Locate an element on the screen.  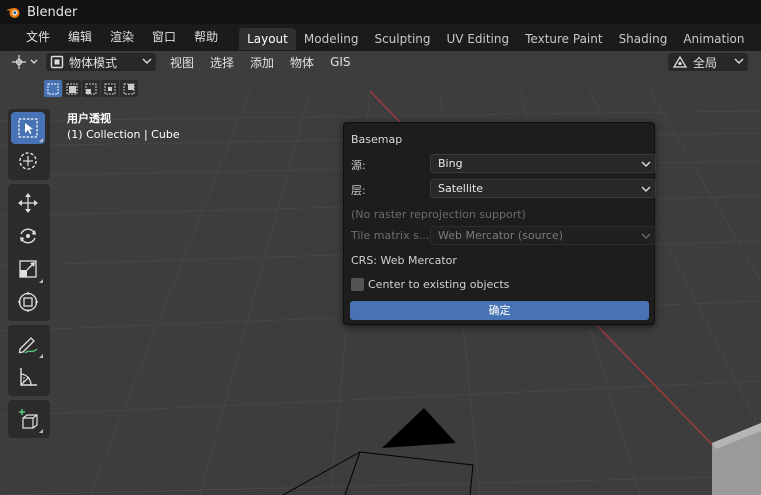
selection-mode-group is located at coordinates (91, 88).